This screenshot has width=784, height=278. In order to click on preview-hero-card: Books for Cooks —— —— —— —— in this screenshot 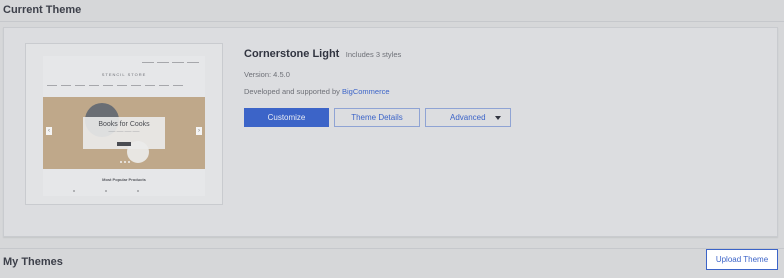, I will do `click(124, 133)`.